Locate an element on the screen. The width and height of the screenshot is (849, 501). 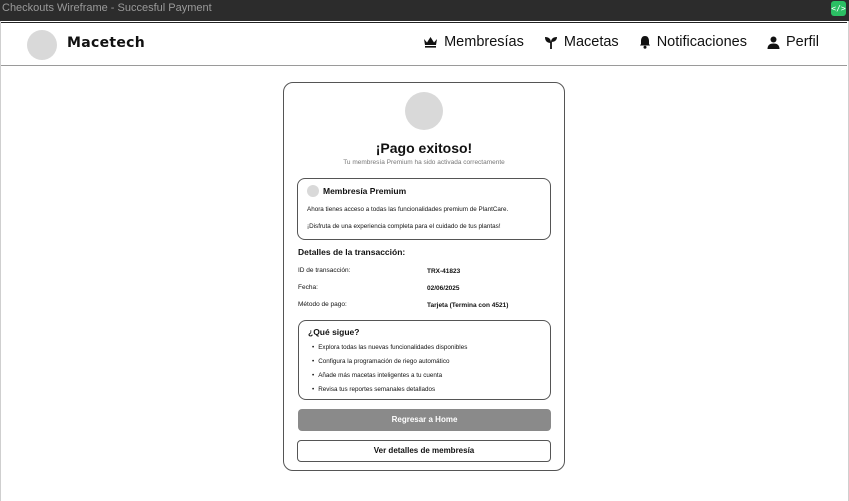
nav-item-macetas: Macetas is located at coordinates (581, 42).